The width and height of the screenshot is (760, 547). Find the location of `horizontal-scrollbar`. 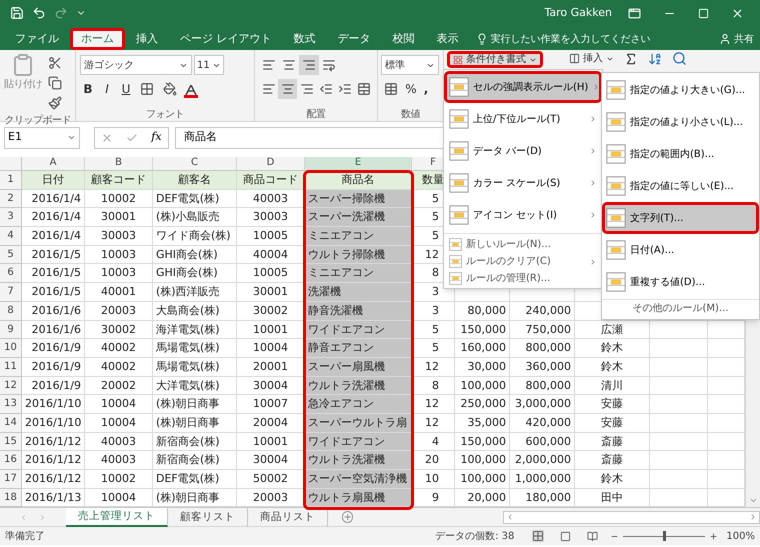

horizontal-scrollbar is located at coordinates (631, 517).